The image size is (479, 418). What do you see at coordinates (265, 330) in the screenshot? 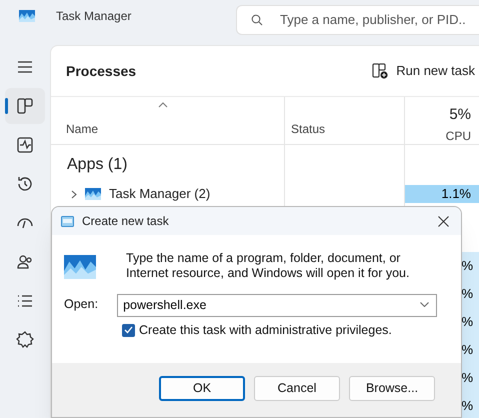
I see `checkbox-label: Create this task with administrative privileges.` at bounding box center [265, 330].